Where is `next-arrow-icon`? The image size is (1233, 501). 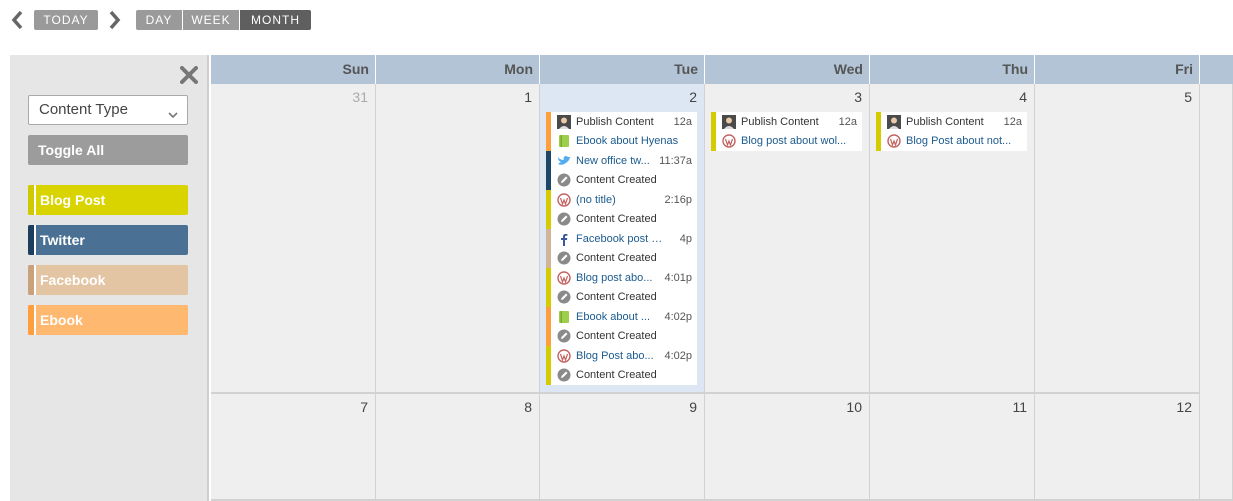 next-arrow-icon is located at coordinates (115, 20).